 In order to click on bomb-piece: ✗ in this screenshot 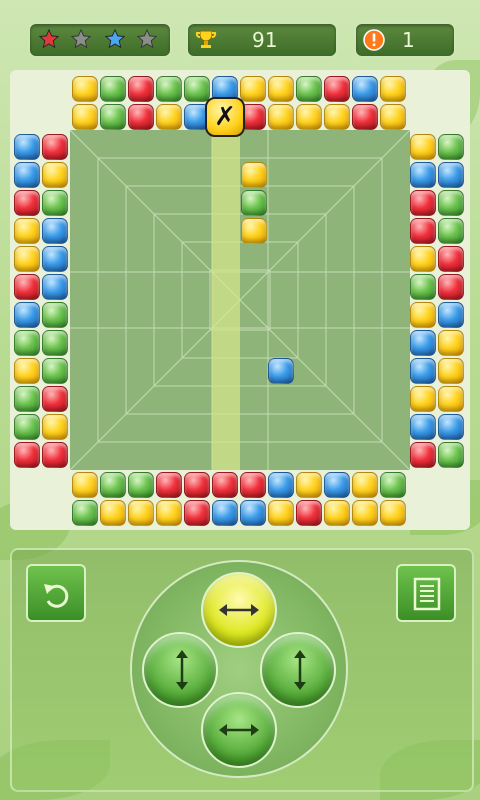, I will do `click(225, 117)`.